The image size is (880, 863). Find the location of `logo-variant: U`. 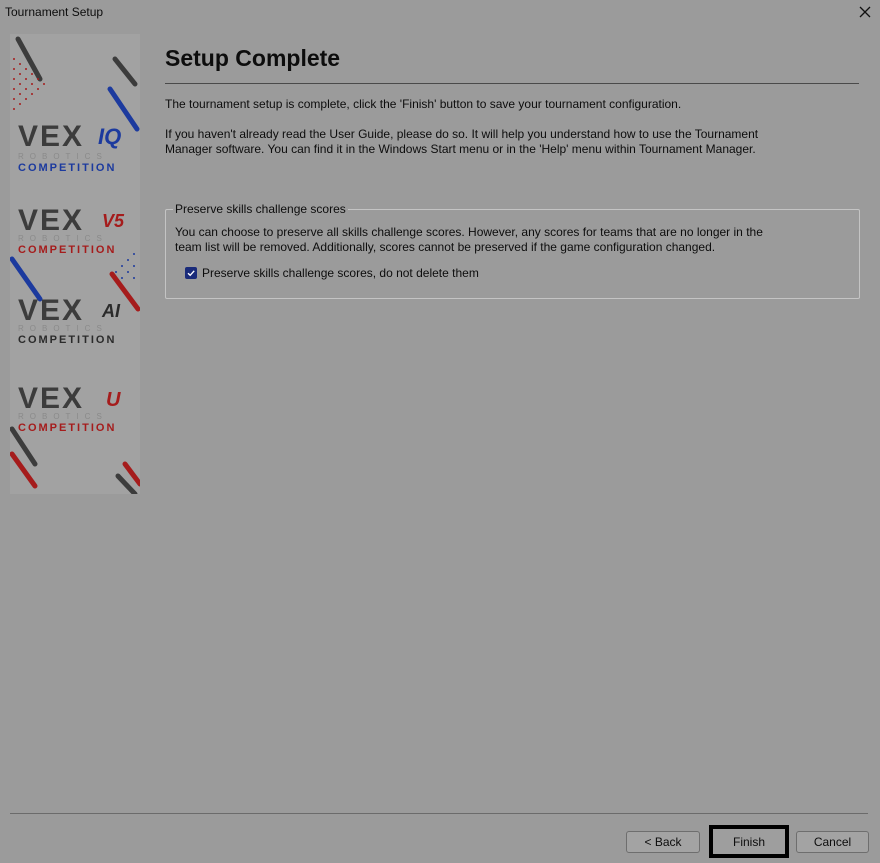

logo-variant: U is located at coordinates (113, 400).